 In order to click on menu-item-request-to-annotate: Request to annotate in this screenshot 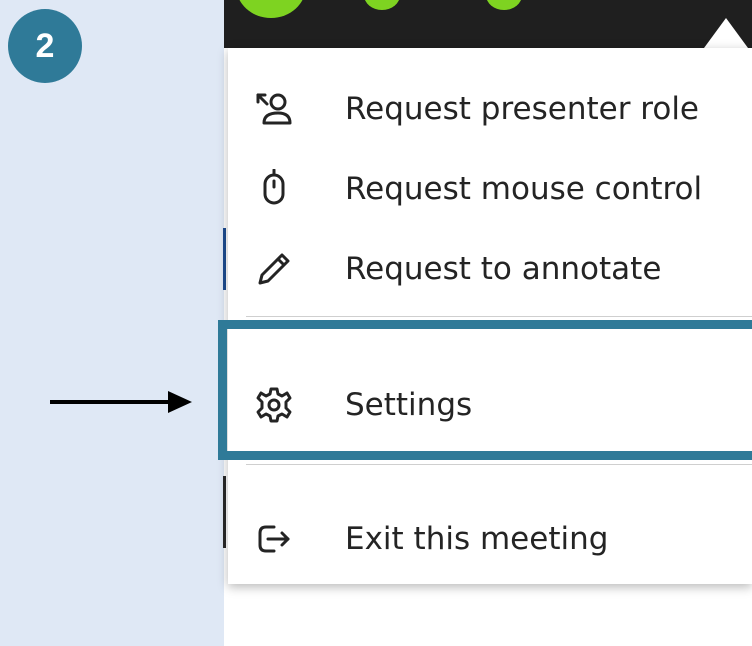, I will do `click(490, 269)`.